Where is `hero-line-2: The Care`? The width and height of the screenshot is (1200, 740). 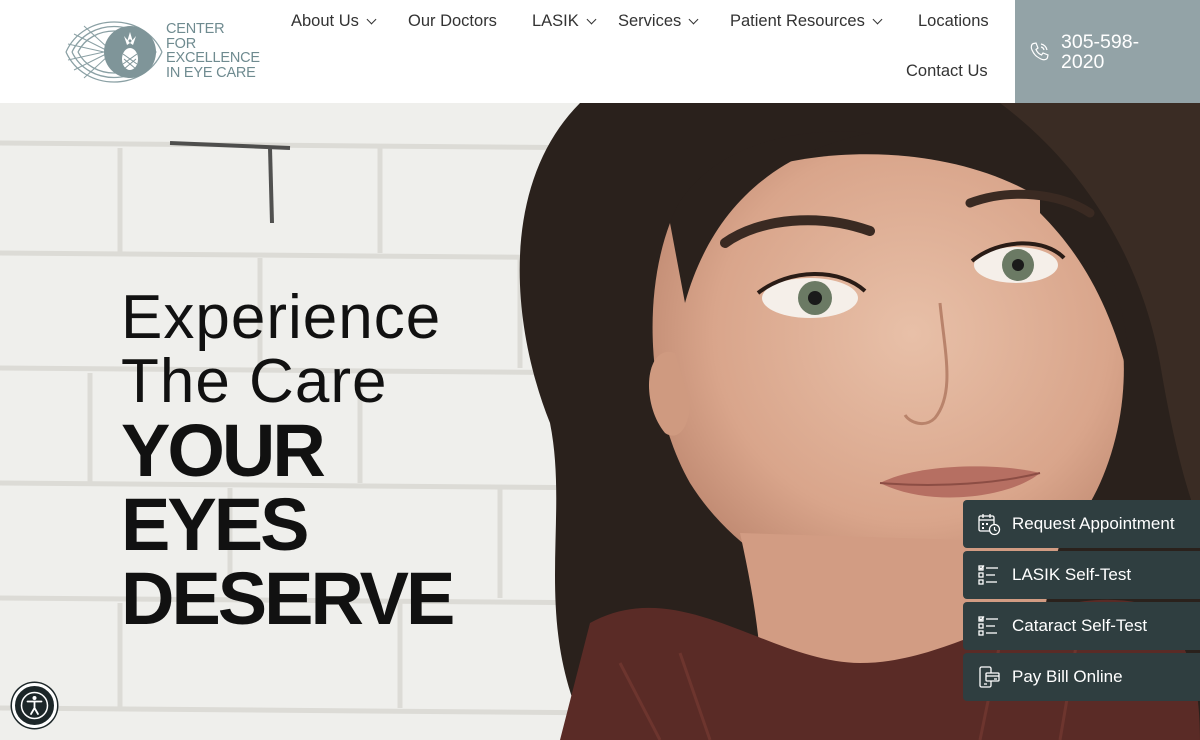
hero-line-2: The Care is located at coordinates (254, 381).